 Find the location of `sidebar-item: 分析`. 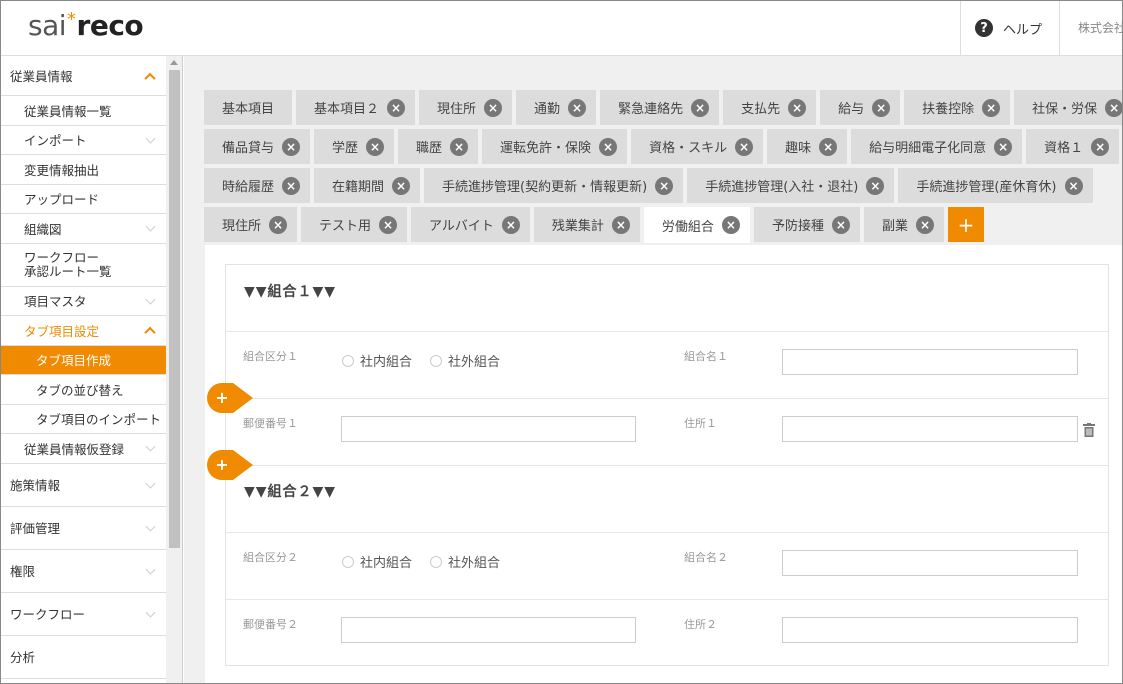

sidebar-item: 分析 is located at coordinates (83, 657).